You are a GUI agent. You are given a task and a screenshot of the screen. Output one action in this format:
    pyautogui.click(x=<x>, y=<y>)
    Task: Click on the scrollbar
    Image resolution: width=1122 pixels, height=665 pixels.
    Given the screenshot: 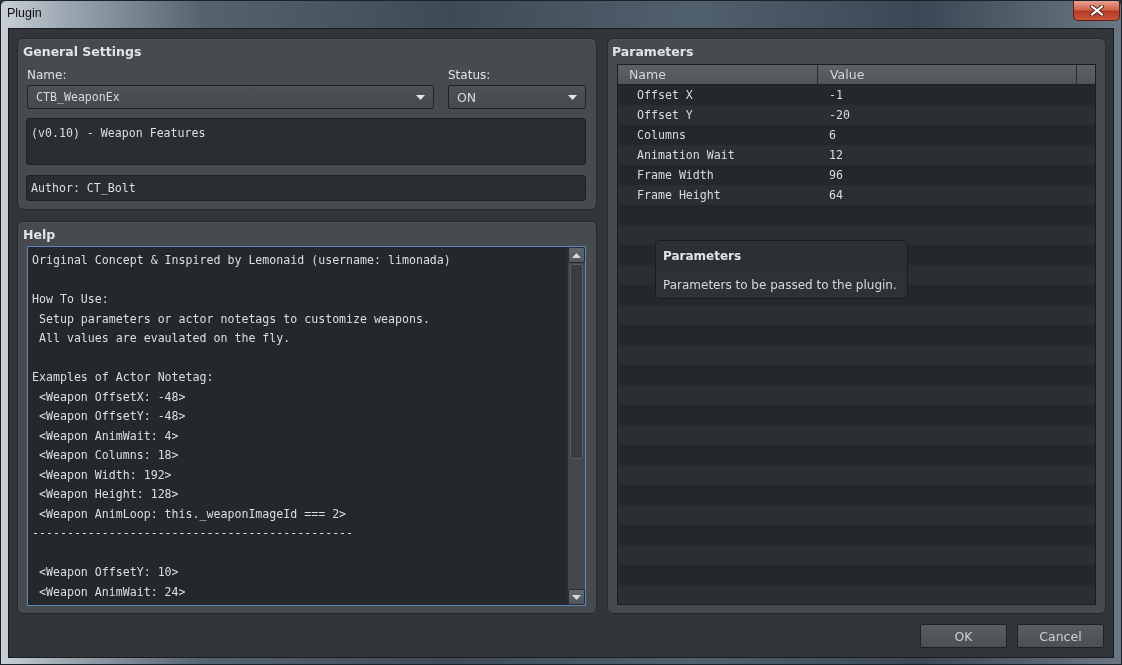 What is the action you would take?
    pyautogui.click(x=576, y=426)
    